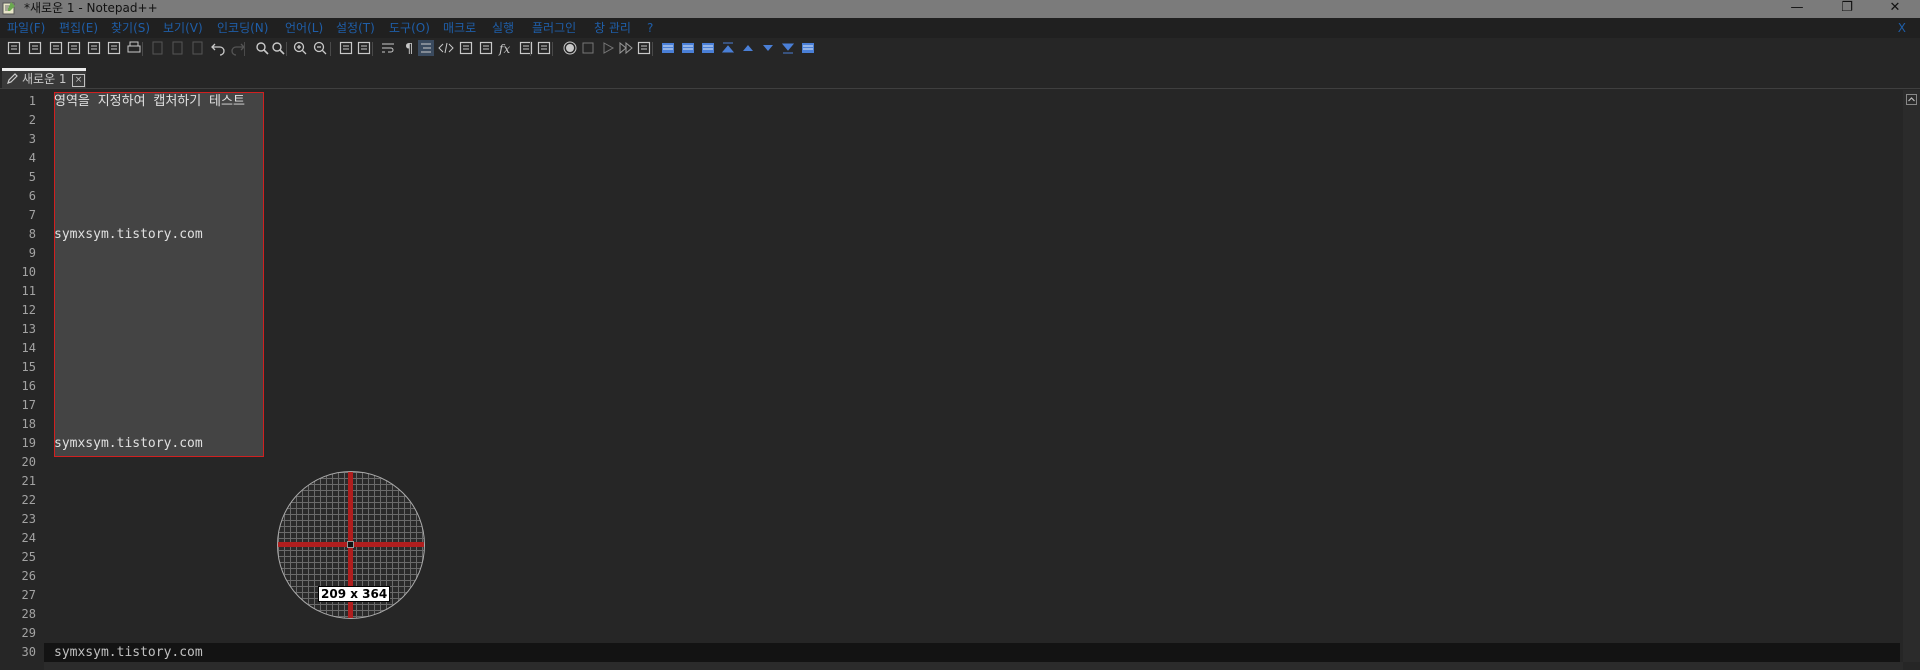 The image size is (1920, 670). Describe the element at coordinates (32, 101) in the screenshot. I see `line-number: 1` at that location.